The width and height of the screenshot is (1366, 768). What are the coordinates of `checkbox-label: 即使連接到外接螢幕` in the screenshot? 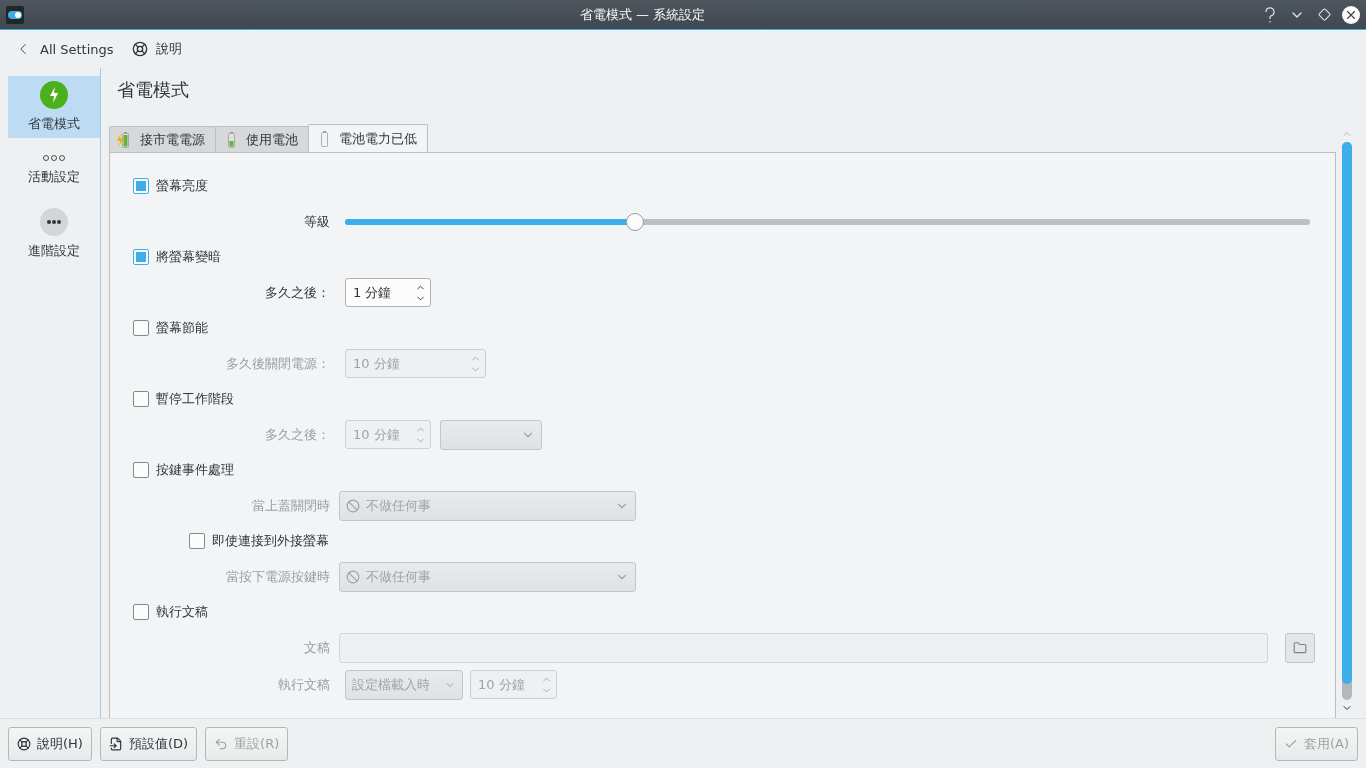 It's located at (270, 541).